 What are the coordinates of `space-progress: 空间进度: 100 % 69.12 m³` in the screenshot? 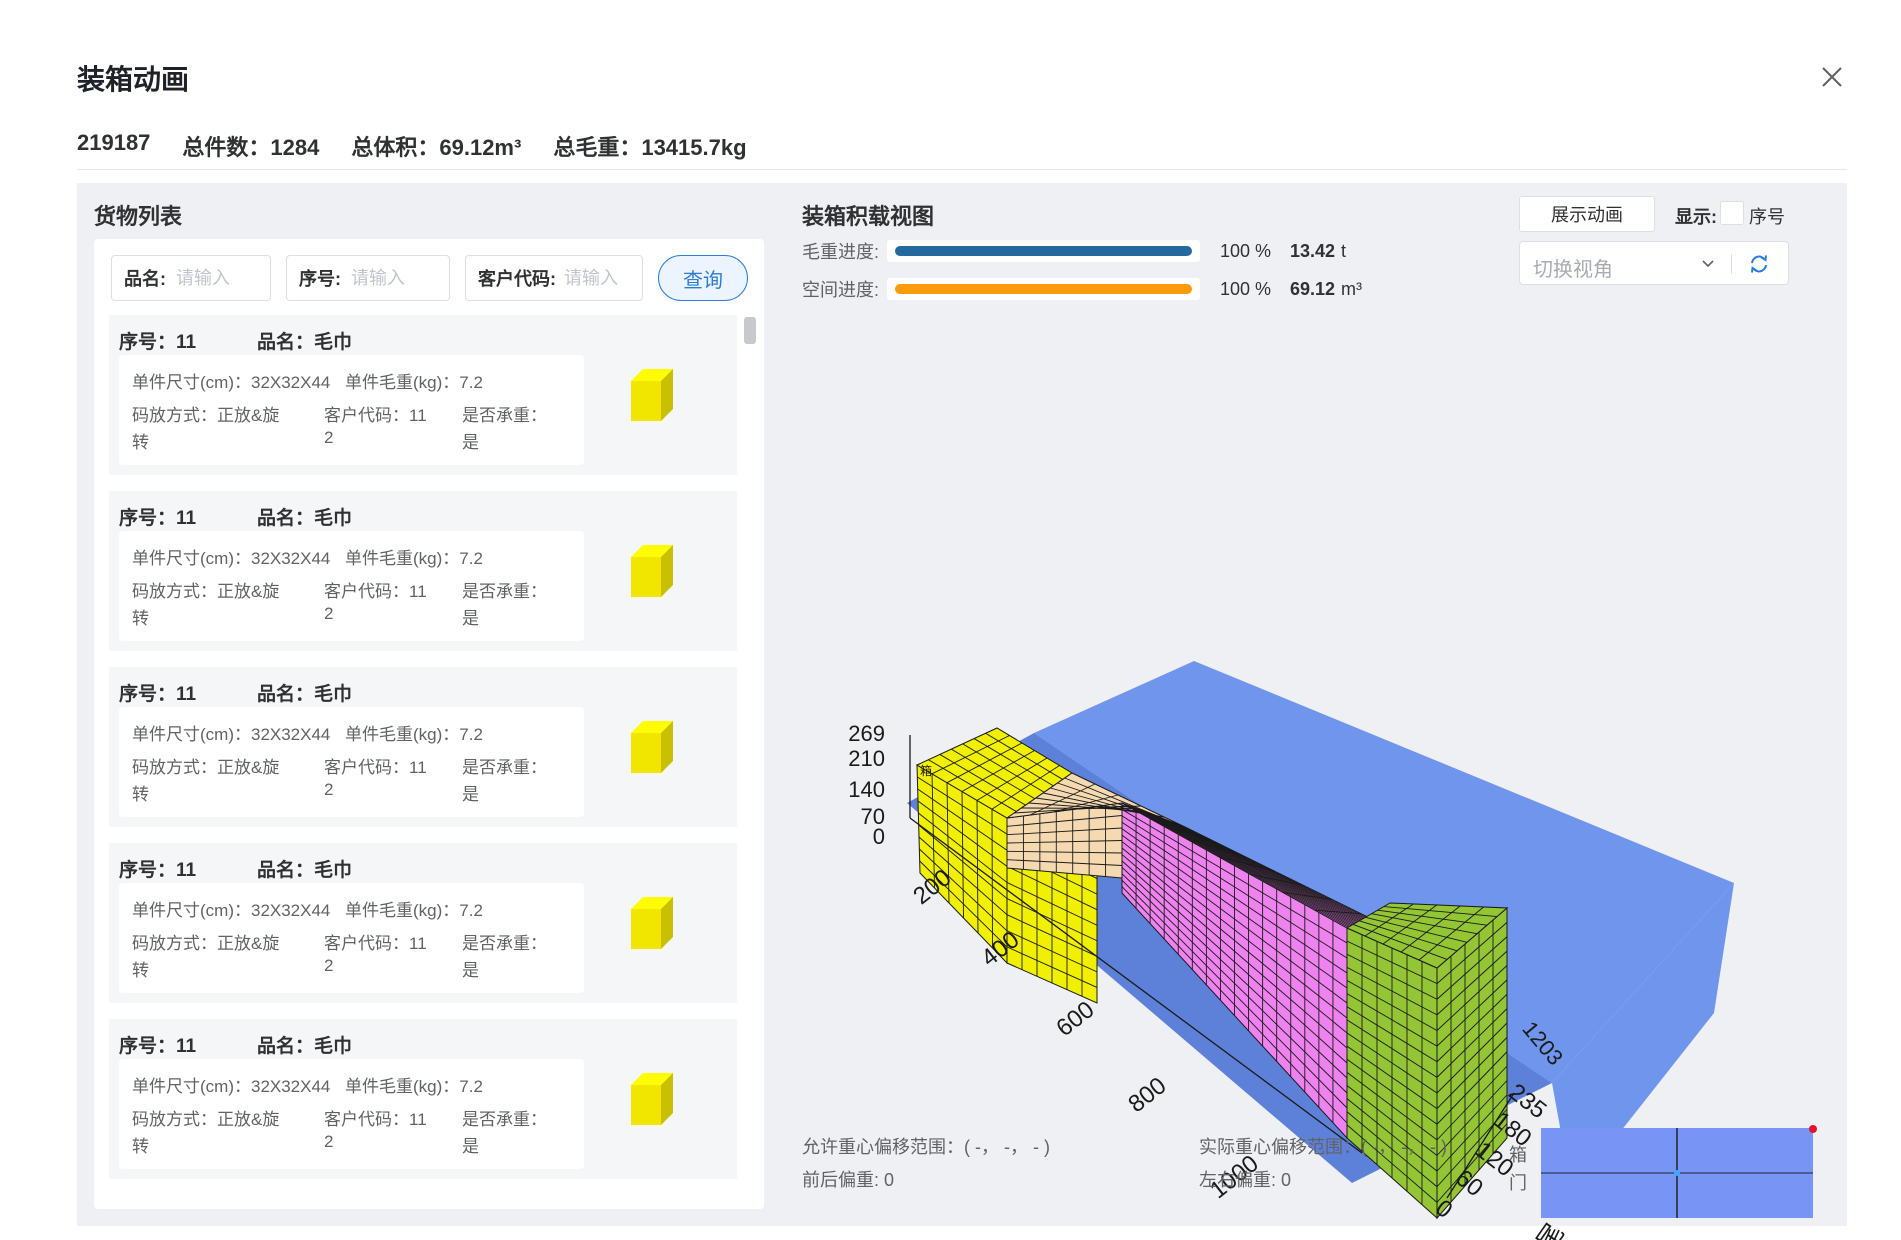 It's located at (1082, 289).